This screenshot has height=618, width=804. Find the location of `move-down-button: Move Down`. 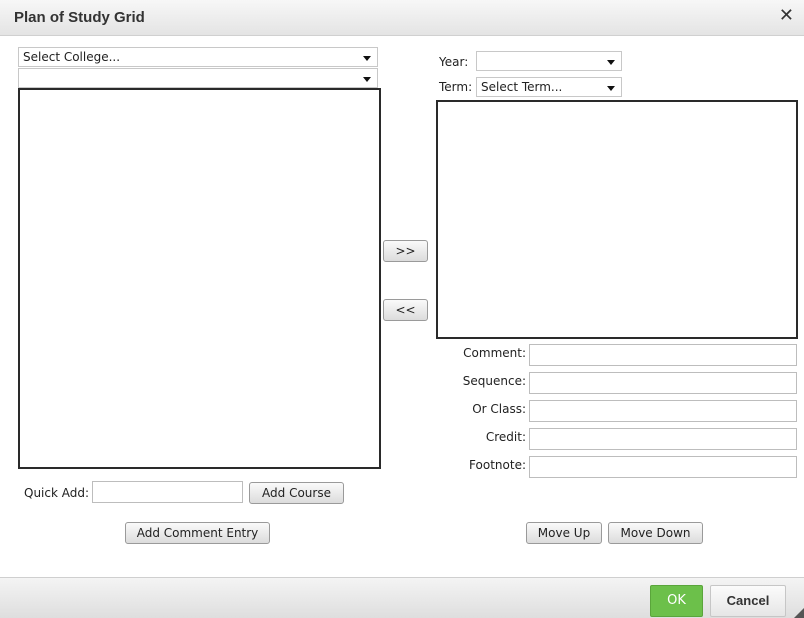

move-down-button: Move Down is located at coordinates (655, 533).